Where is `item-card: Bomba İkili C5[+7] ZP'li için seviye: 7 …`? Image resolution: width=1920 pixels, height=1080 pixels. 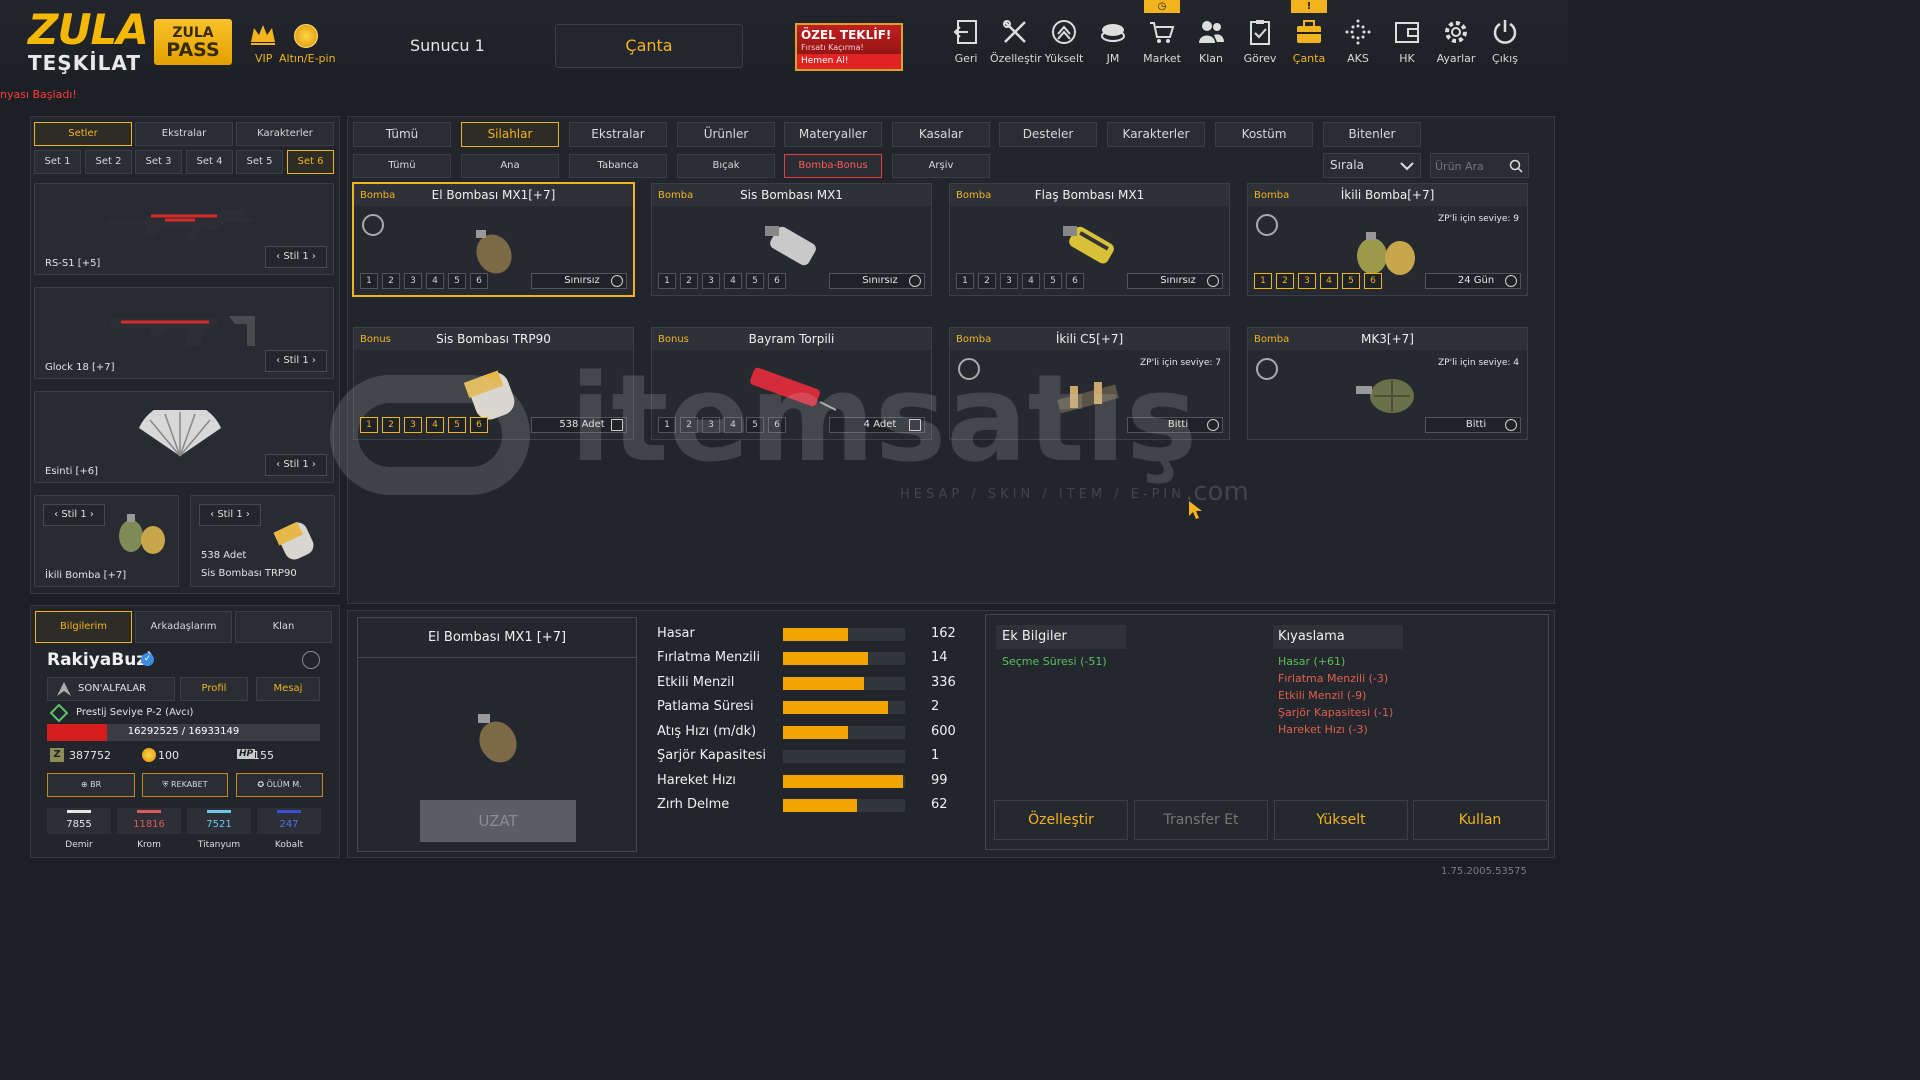 item-card: Bomba İkili C5[+7] ZP'li için seviye: 7 … is located at coordinates (1089, 383).